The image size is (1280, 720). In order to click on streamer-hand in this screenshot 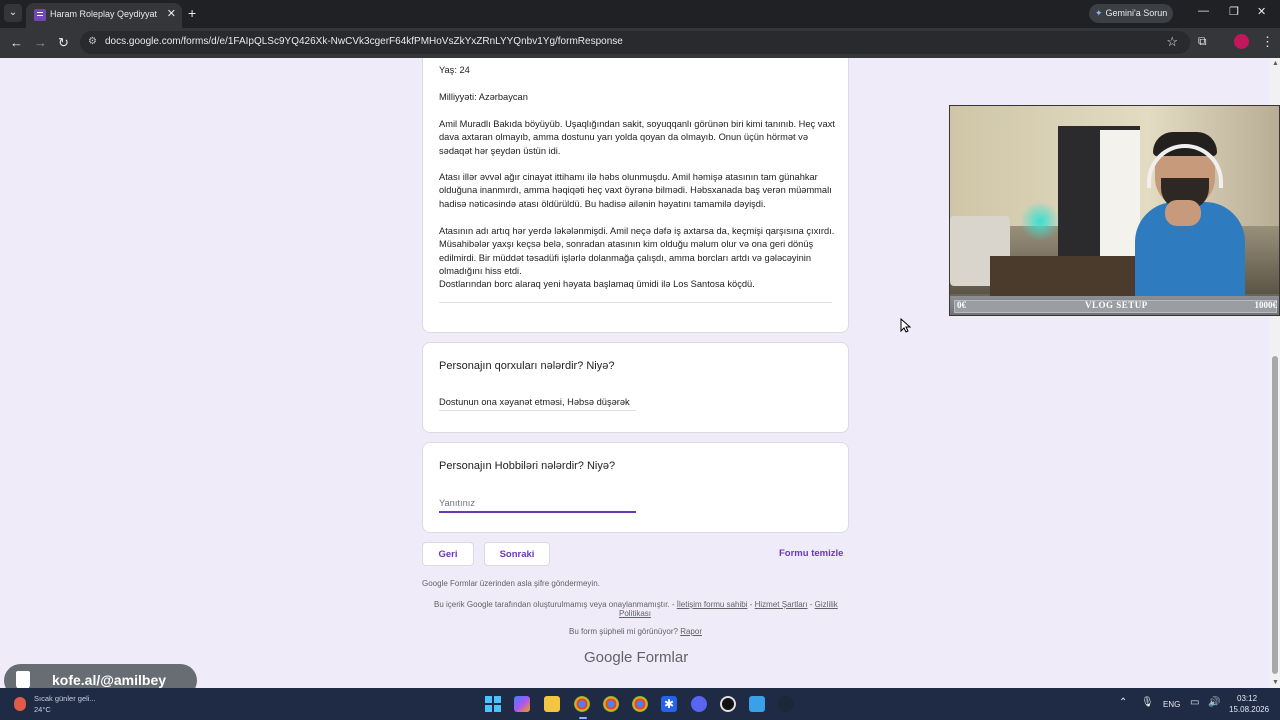, I will do `click(1183, 213)`.